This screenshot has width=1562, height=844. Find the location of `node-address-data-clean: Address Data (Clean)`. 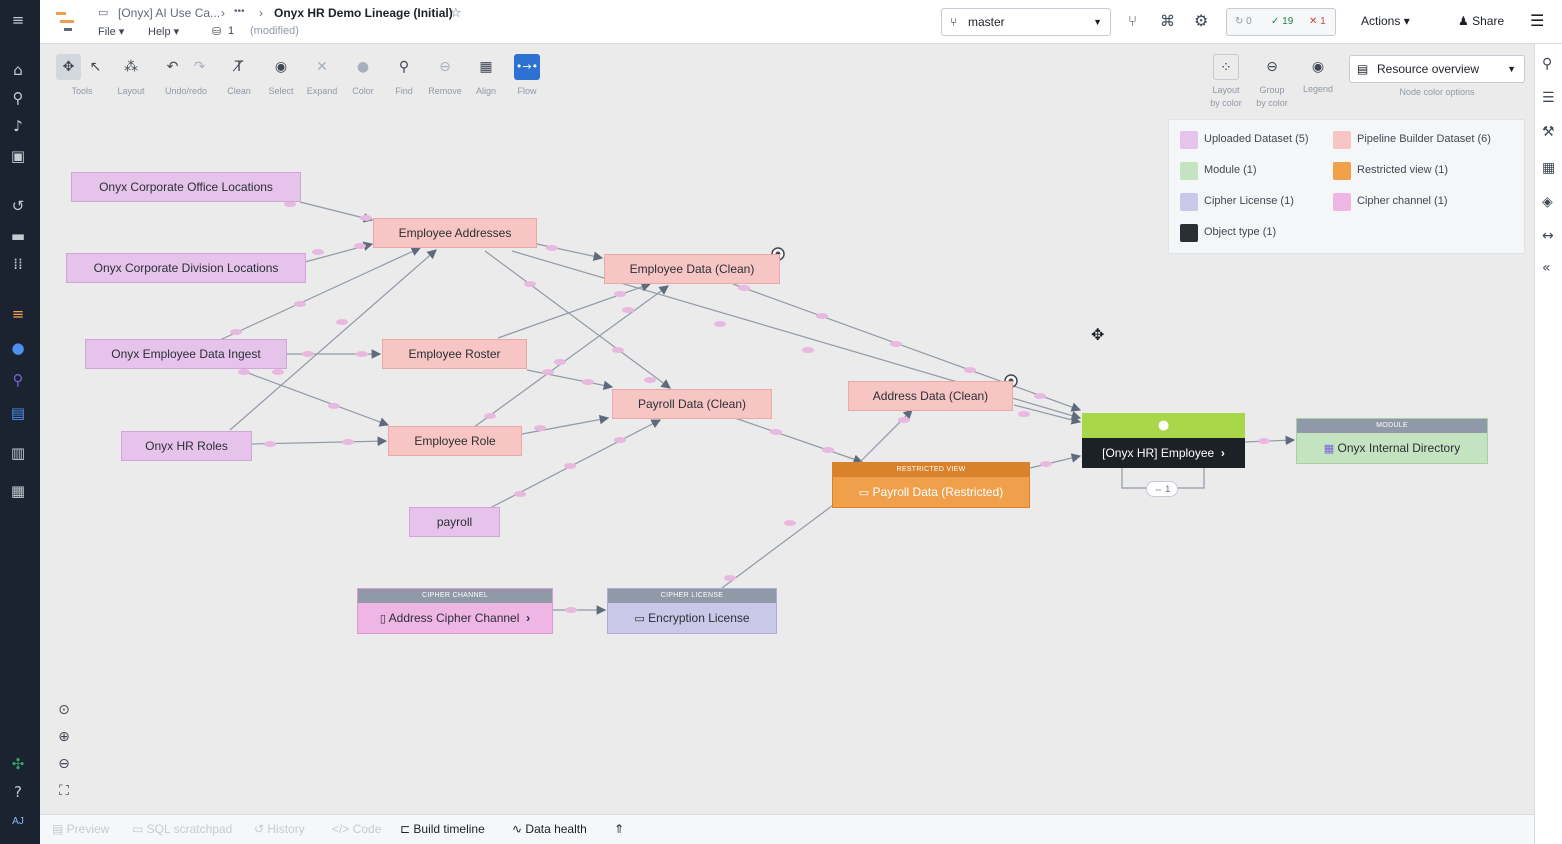

node-address-data-clean: Address Data (Clean) is located at coordinates (930, 396).